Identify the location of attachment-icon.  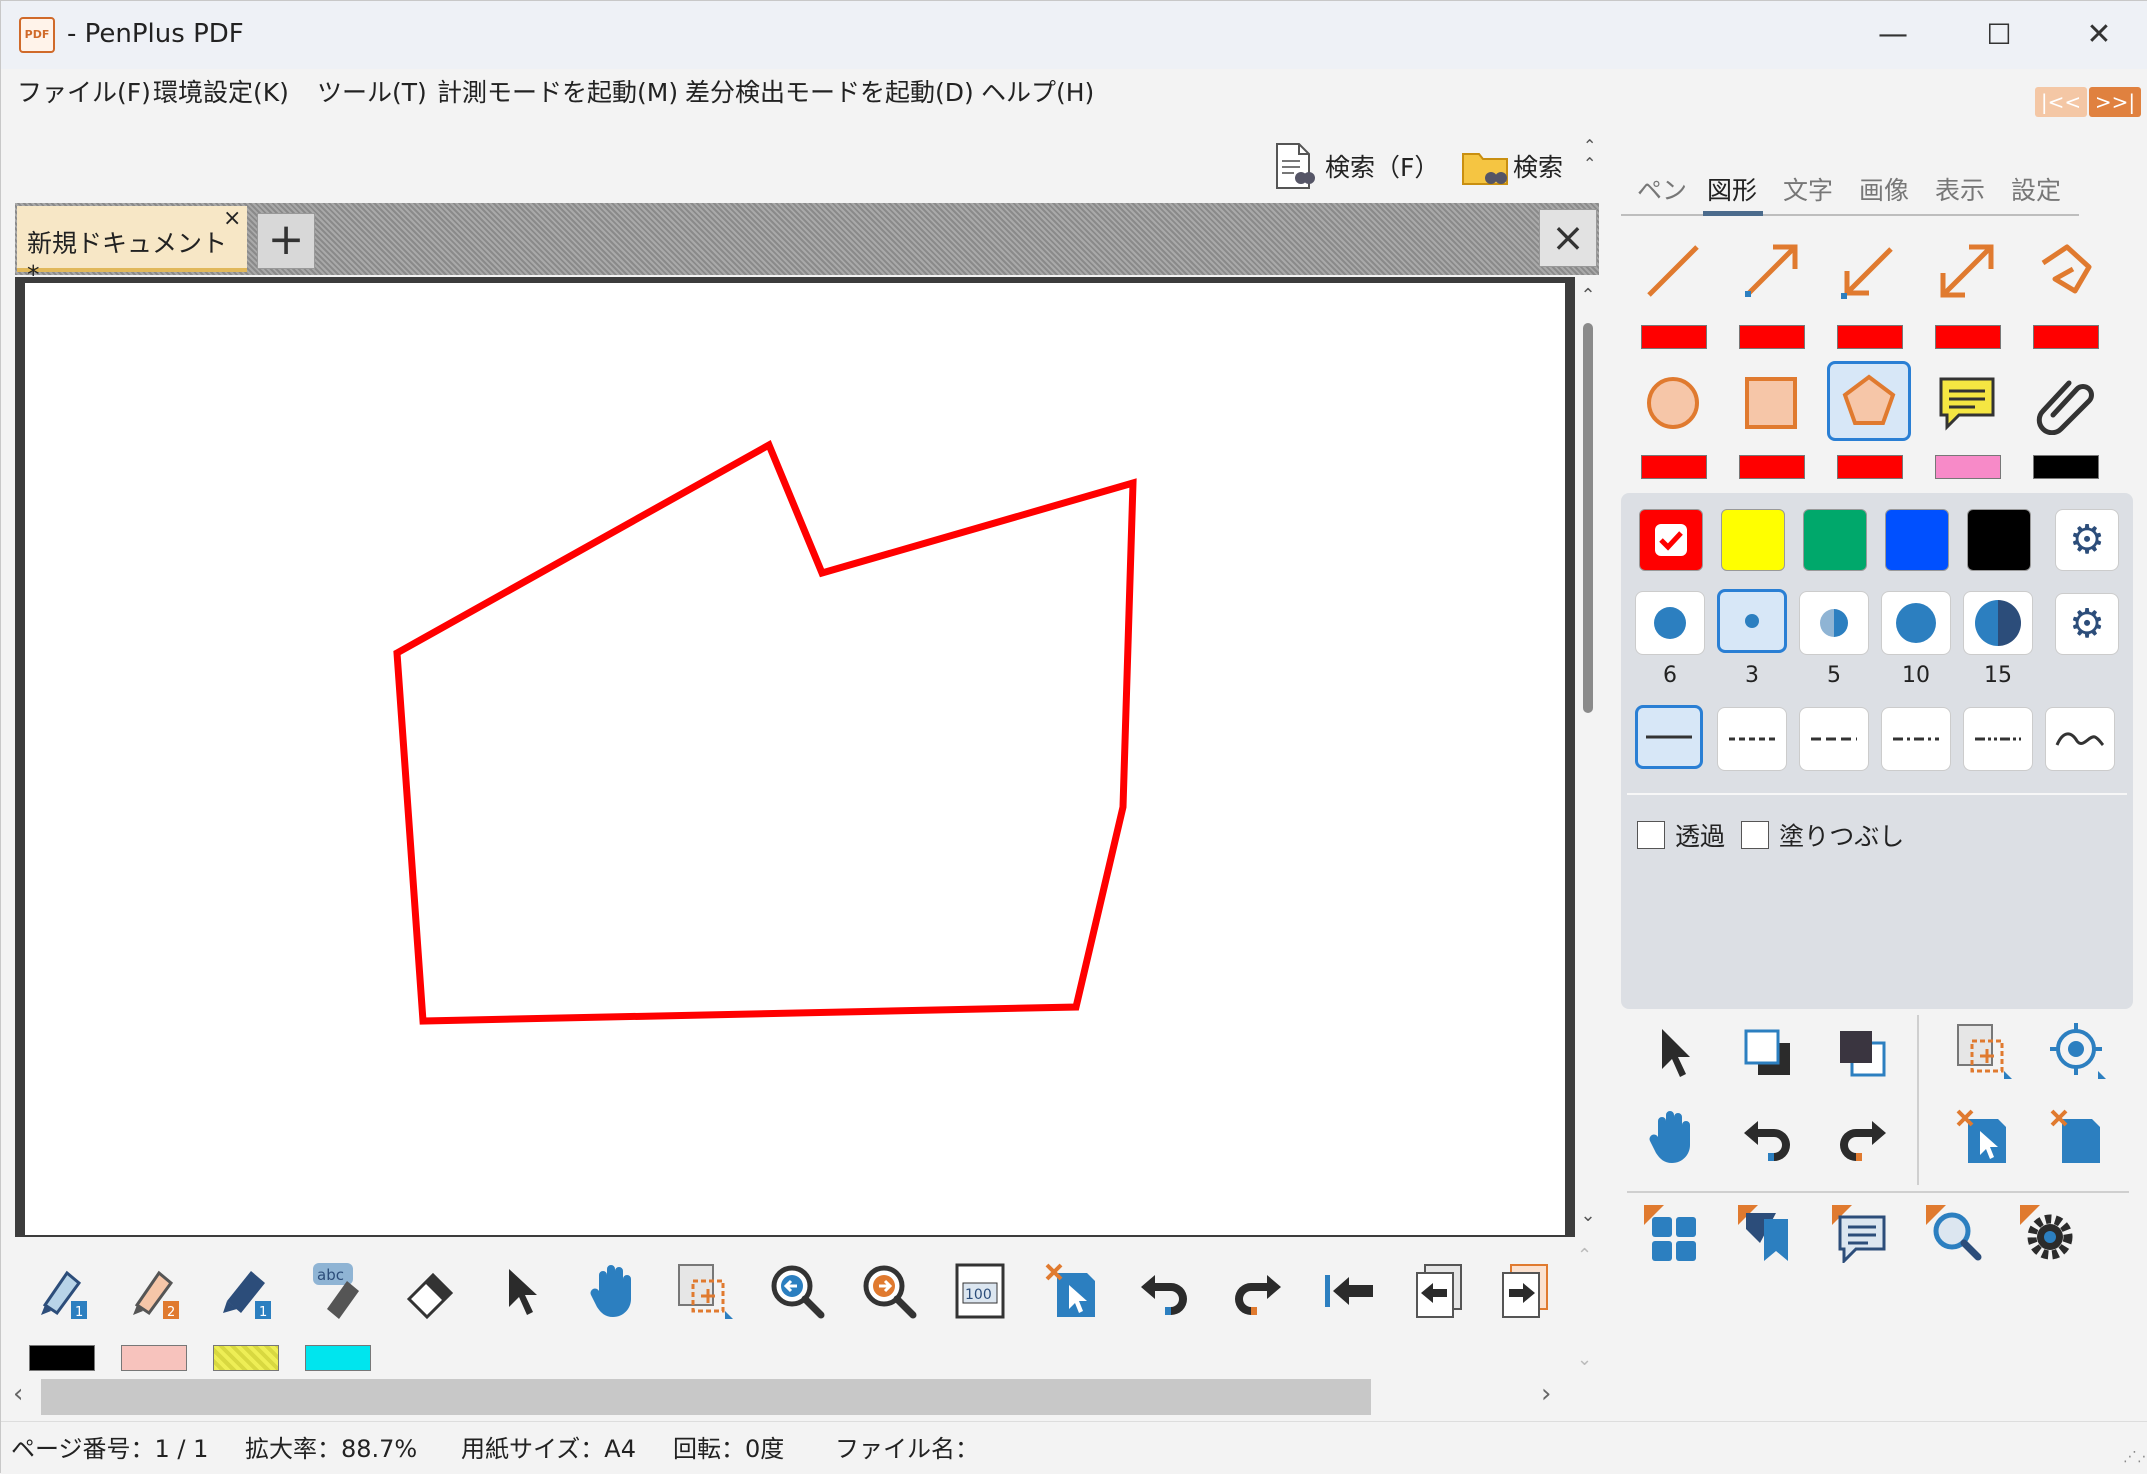
(2065, 403).